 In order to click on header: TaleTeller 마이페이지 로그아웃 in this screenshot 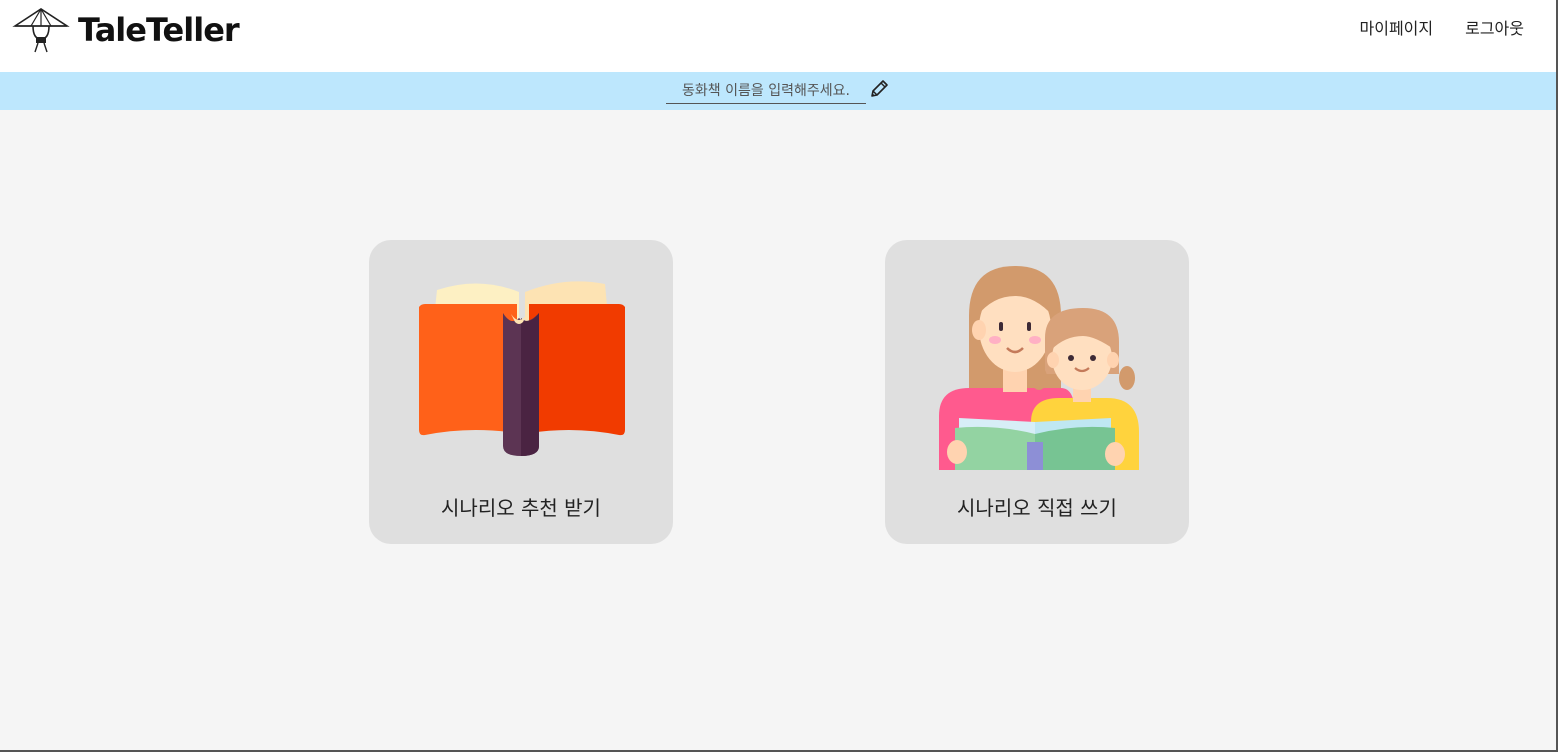, I will do `click(778, 36)`.